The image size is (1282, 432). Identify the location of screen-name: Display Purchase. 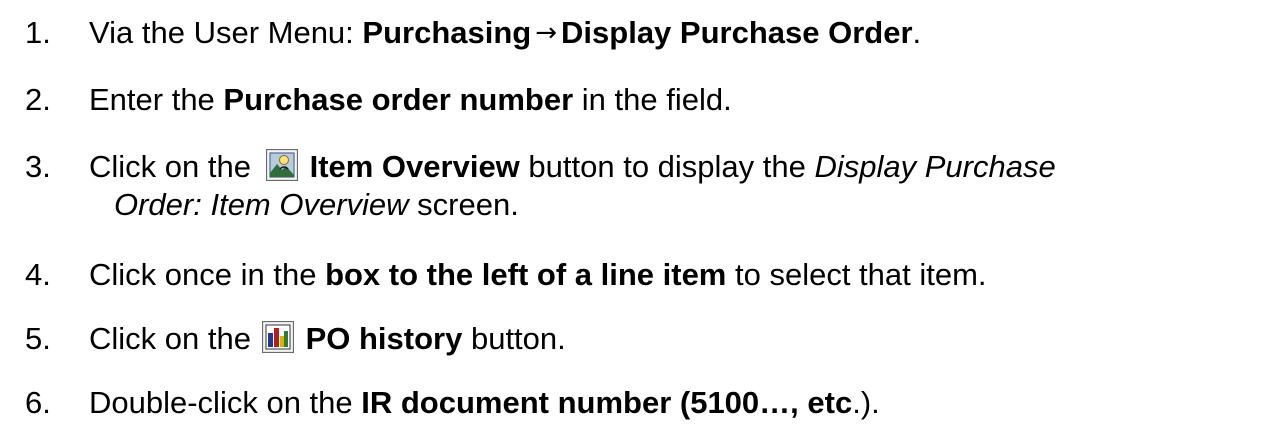
(935, 166).